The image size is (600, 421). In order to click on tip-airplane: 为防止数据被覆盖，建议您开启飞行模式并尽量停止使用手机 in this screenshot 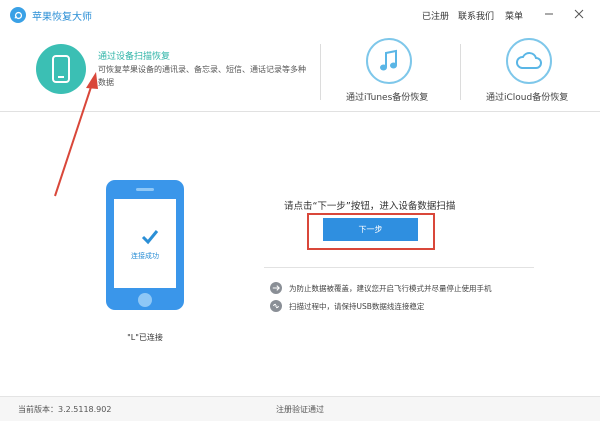, I will do `click(381, 288)`.